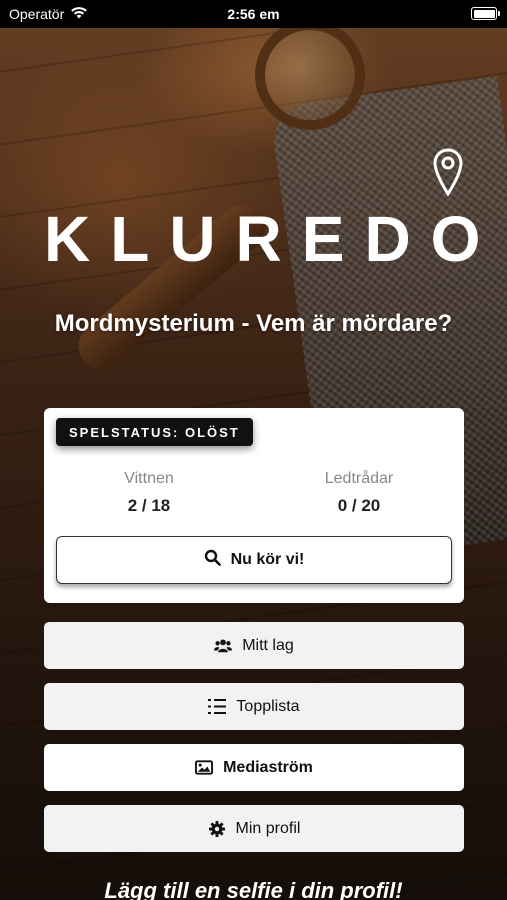  I want to click on clock: 2:56 em, so click(253, 14).